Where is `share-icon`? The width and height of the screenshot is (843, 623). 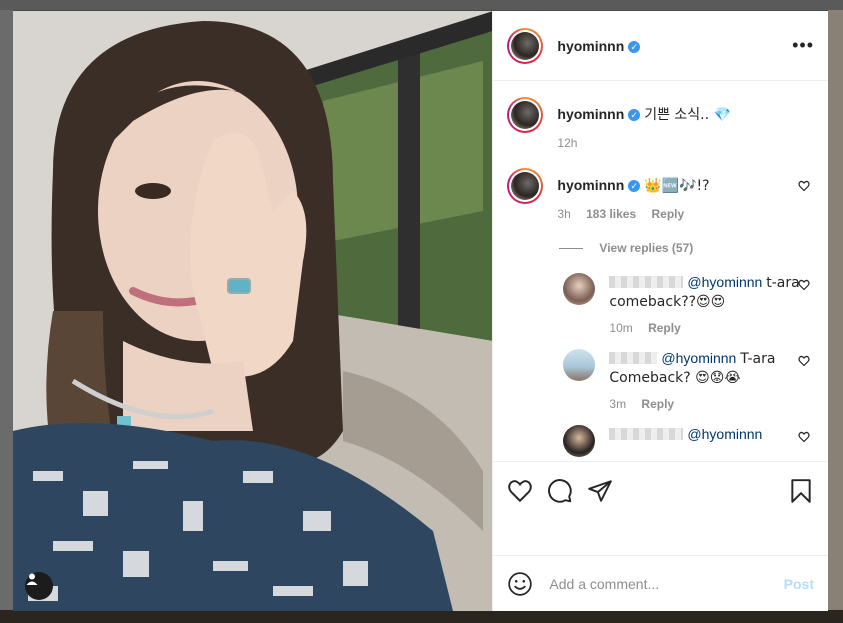
share-icon is located at coordinates (600, 491).